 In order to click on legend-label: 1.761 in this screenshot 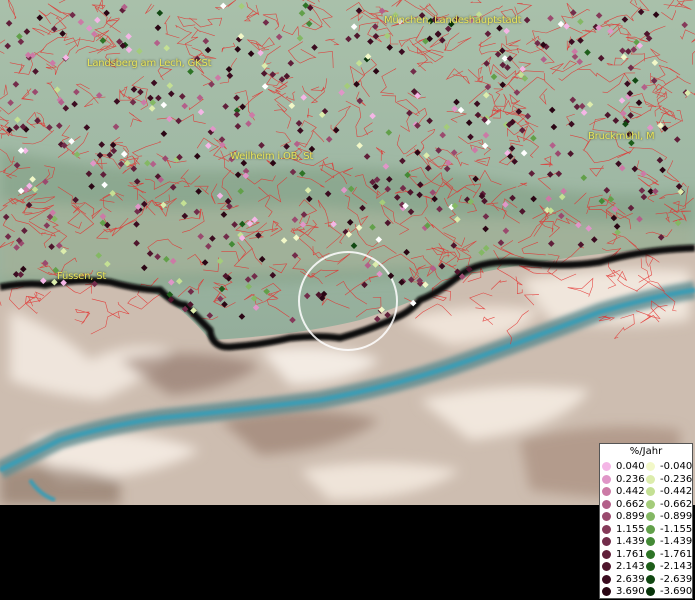, I will do `click(630, 554)`.